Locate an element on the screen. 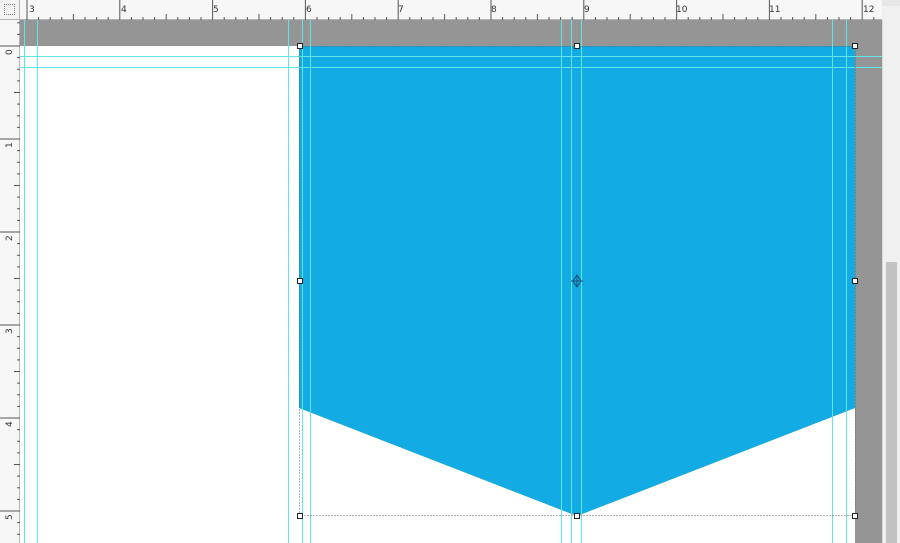 This screenshot has width=900, height=543. resize-handle-top-right is located at coordinates (855, 46).